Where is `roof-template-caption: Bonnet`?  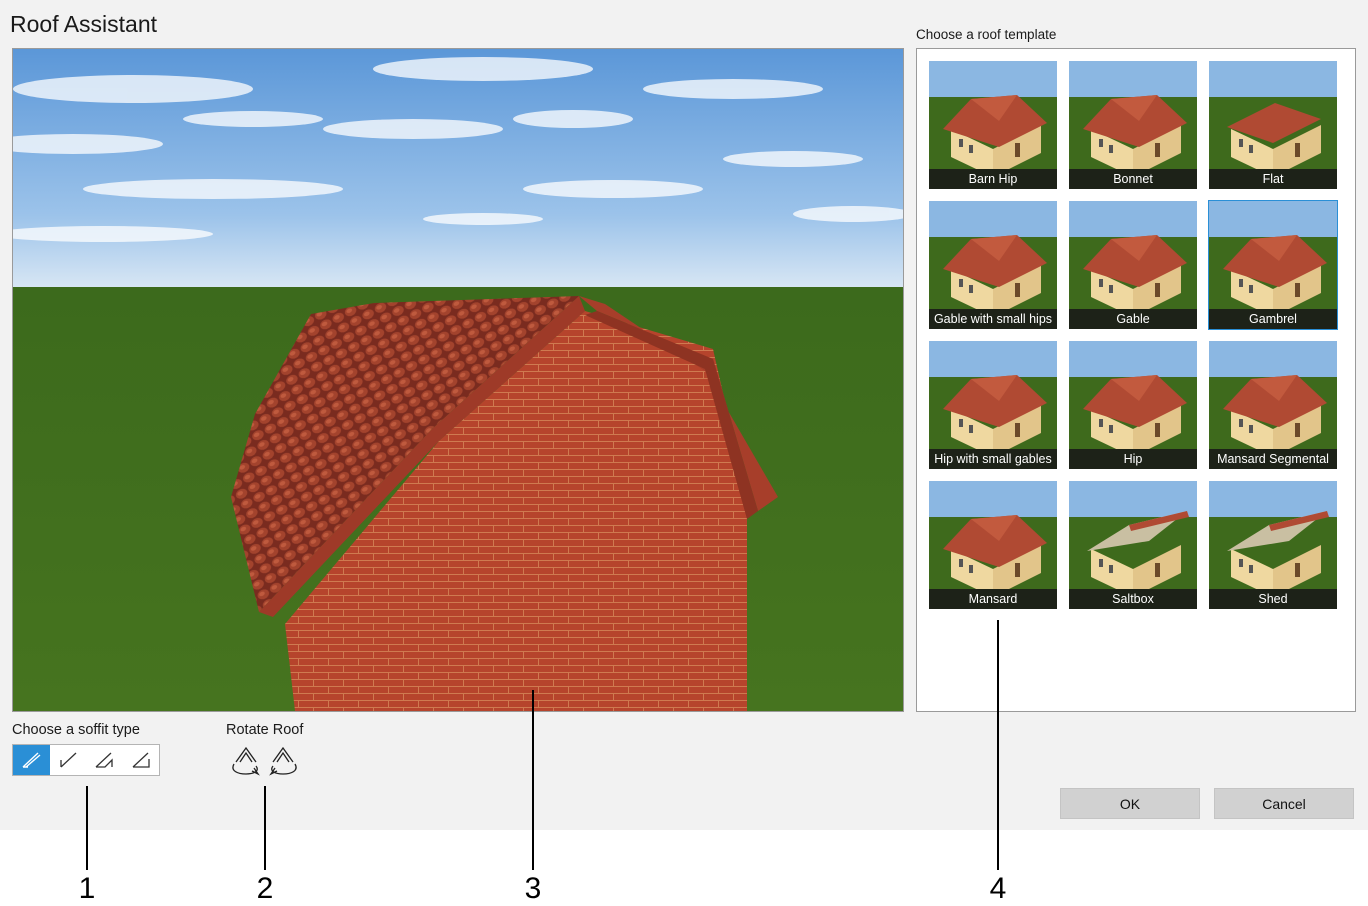
roof-template-caption: Bonnet is located at coordinates (1133, 179).